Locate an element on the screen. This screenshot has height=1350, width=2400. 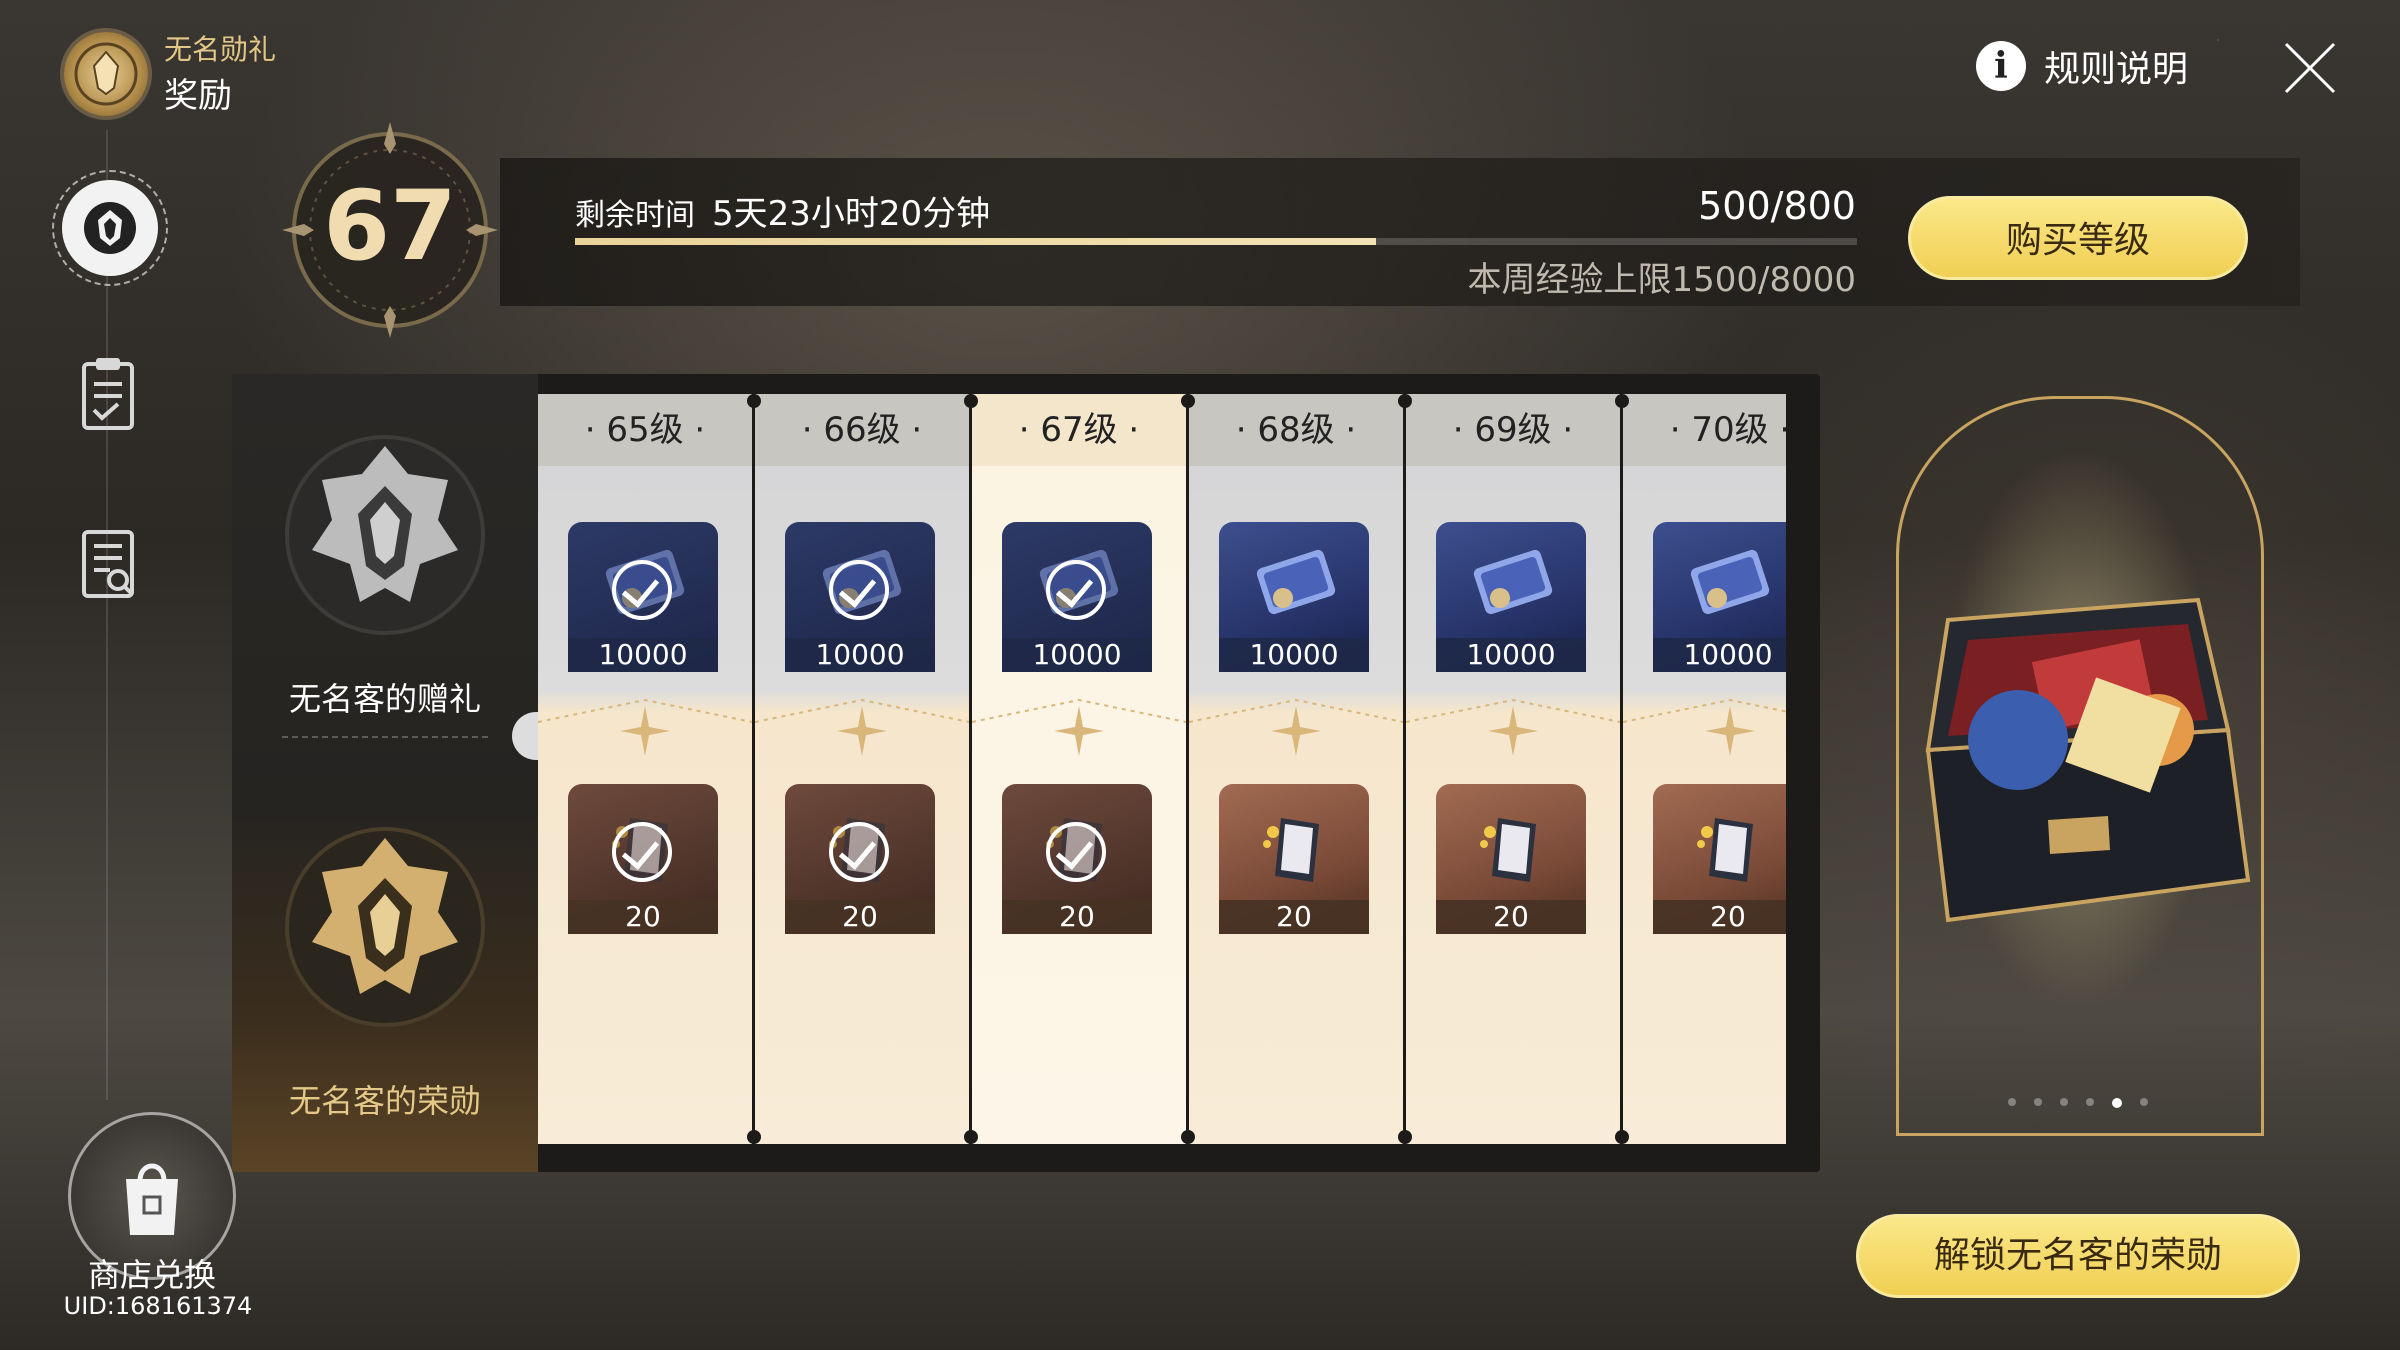
brand-emblem-icon is located at coordinates (106, 74).